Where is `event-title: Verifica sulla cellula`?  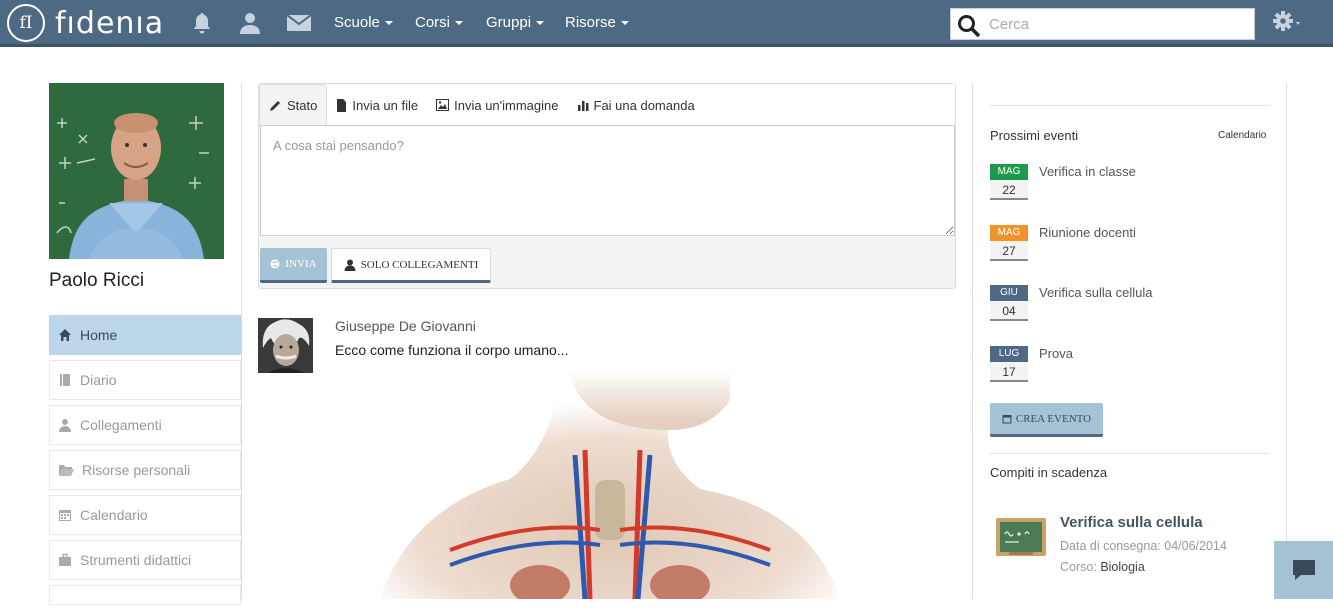
event-title: Verifica sulla cellula is located at coordinates (1095, 292).